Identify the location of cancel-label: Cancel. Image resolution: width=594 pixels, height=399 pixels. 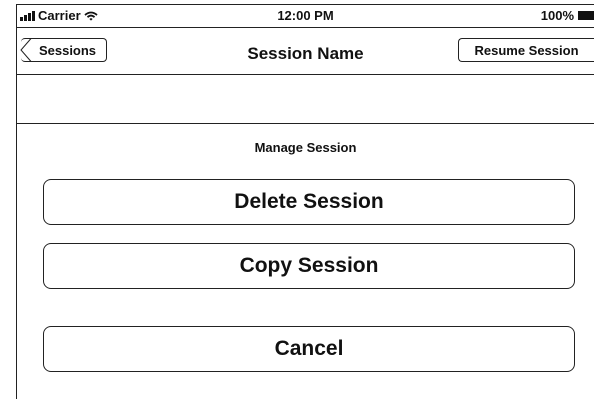
(309, 348).